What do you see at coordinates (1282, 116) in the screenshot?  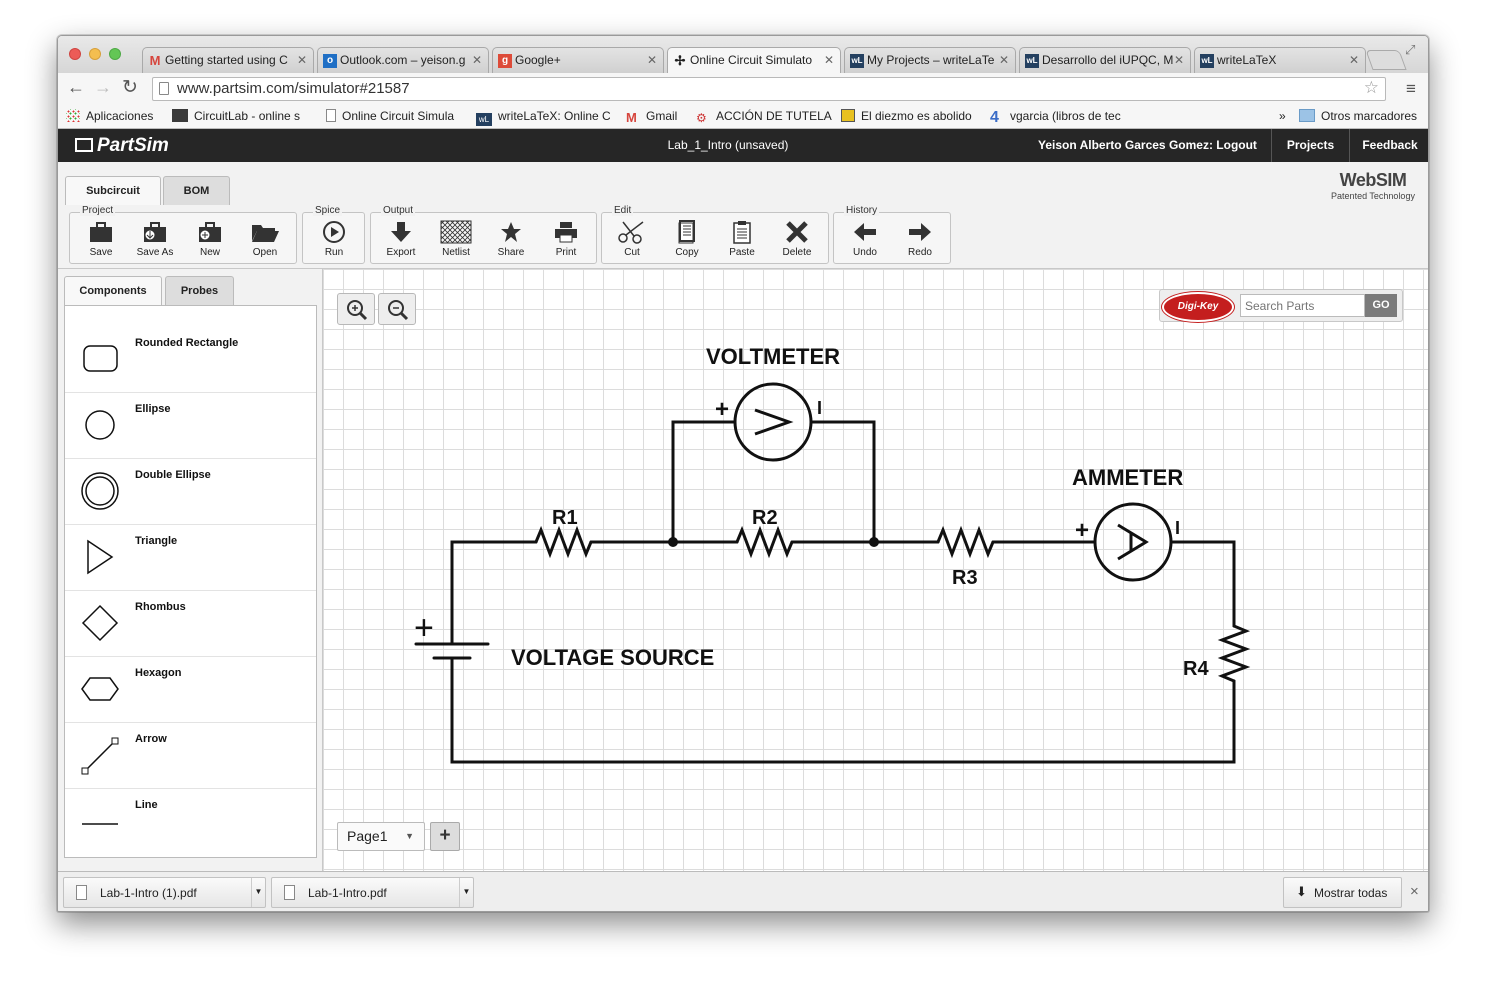 I see `bookmarks-overflow: »` at bounding box center [1282, 116].